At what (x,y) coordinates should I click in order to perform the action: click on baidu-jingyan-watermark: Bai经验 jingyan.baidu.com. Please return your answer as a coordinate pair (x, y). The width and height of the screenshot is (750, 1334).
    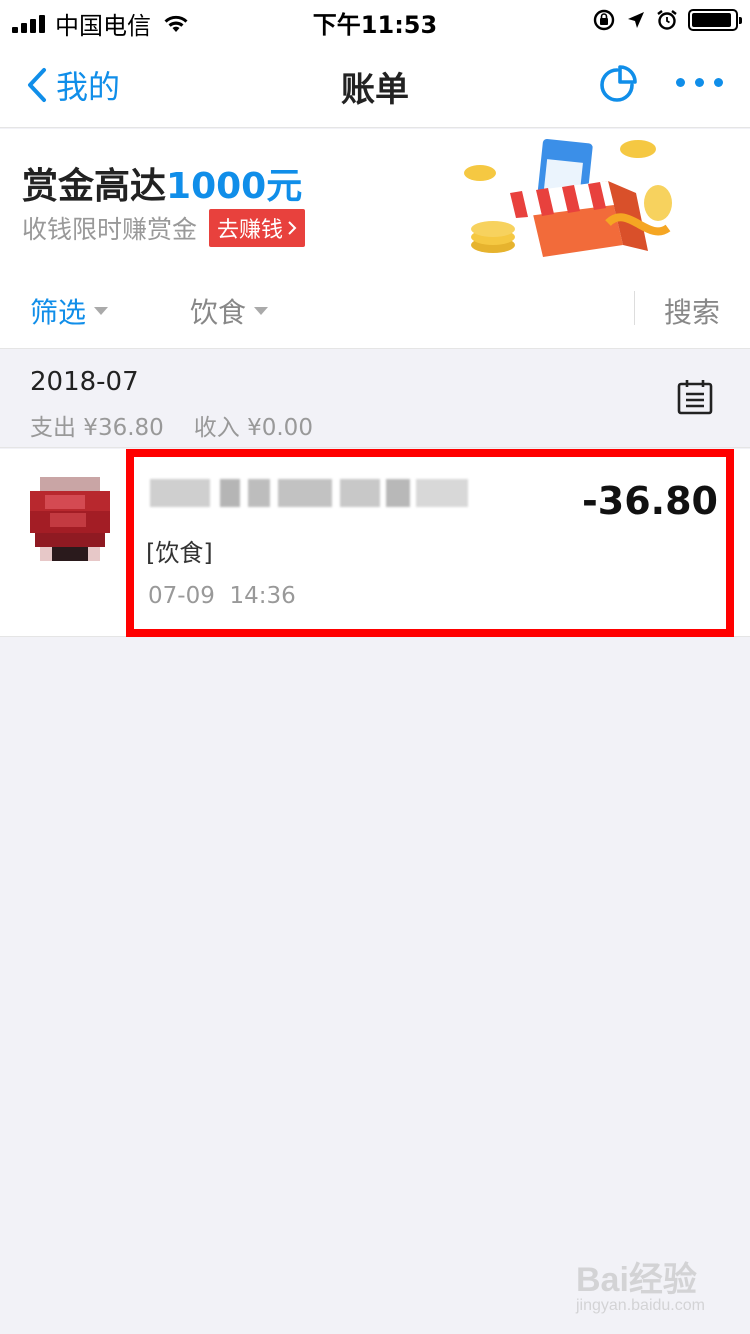
    Looking at the image, I should click on (640, 1283).